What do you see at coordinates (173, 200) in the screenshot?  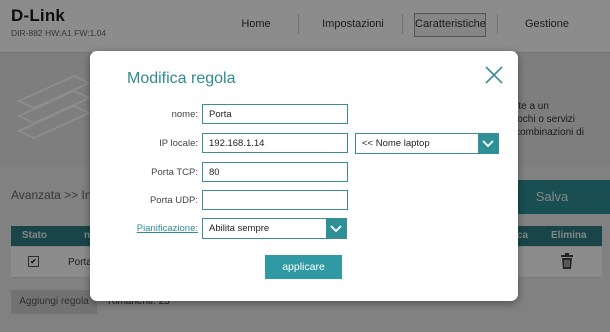 I see `udp-label: Porta UDP:` at bounding box center [173, 200].